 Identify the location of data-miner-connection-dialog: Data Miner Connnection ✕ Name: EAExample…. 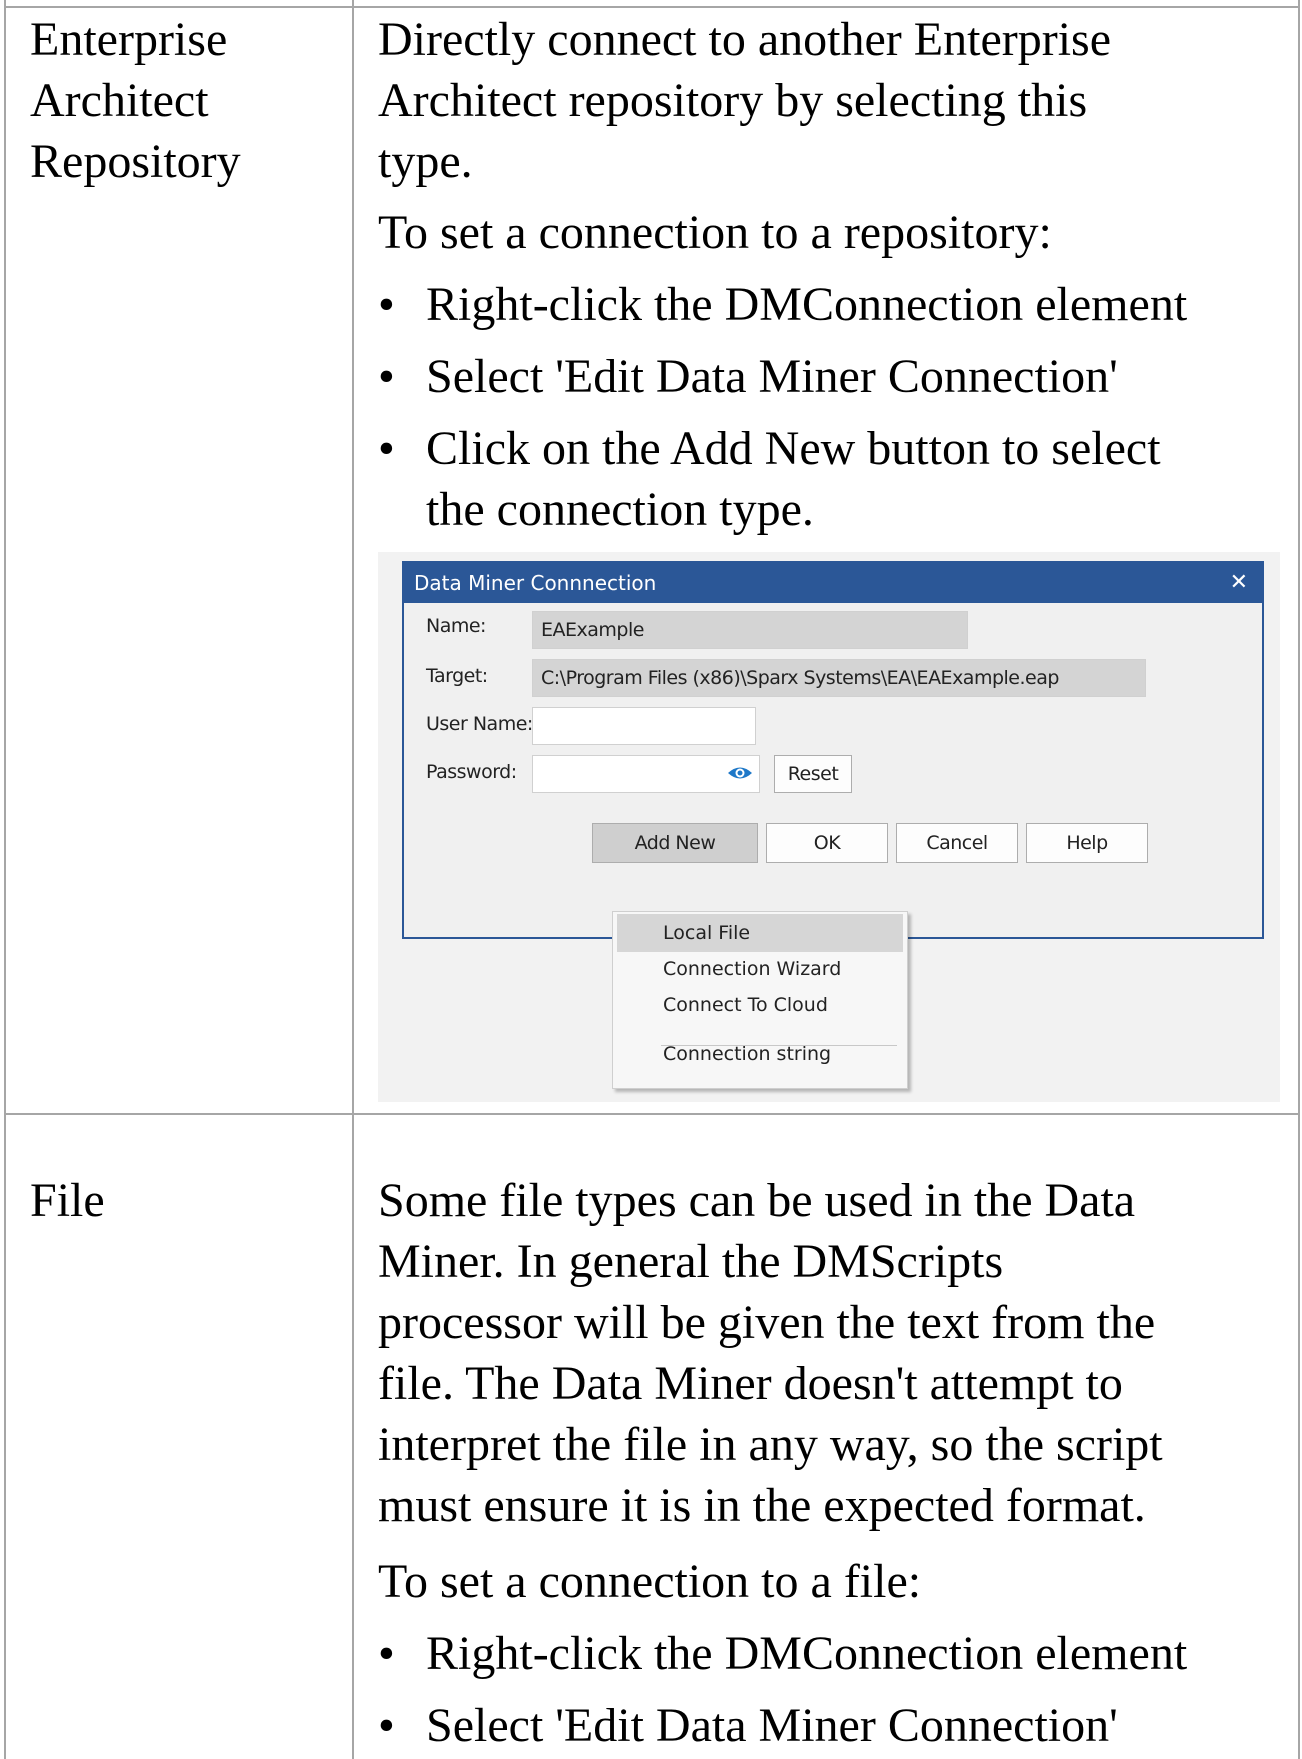
(833, 750).